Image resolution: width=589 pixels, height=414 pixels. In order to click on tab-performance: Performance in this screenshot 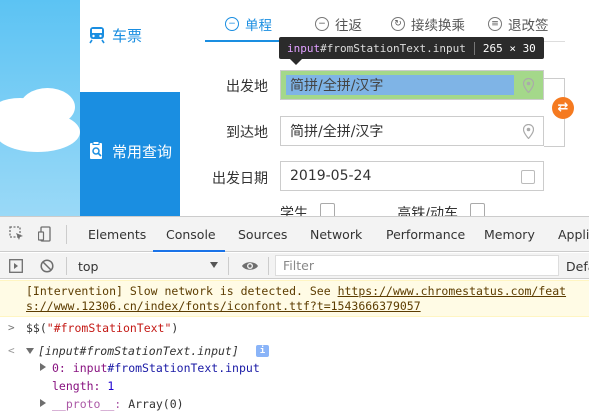, I will do `click(425, 234)`.